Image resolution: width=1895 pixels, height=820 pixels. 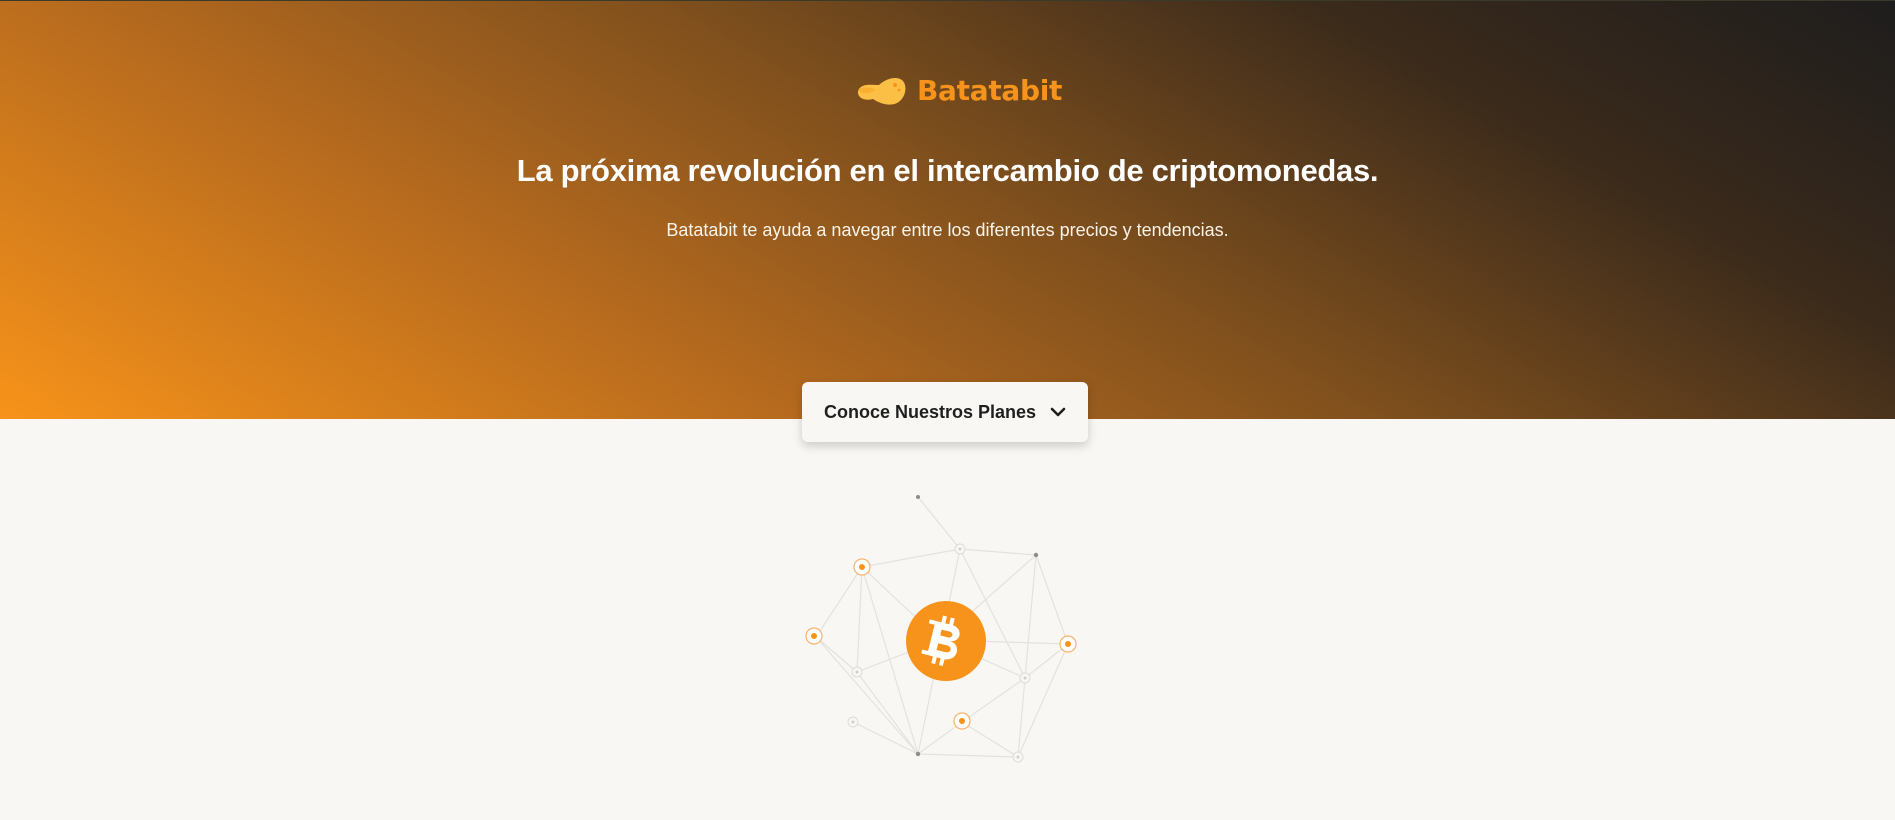 I want to click on potato-icon, so click(x=881, y=90).